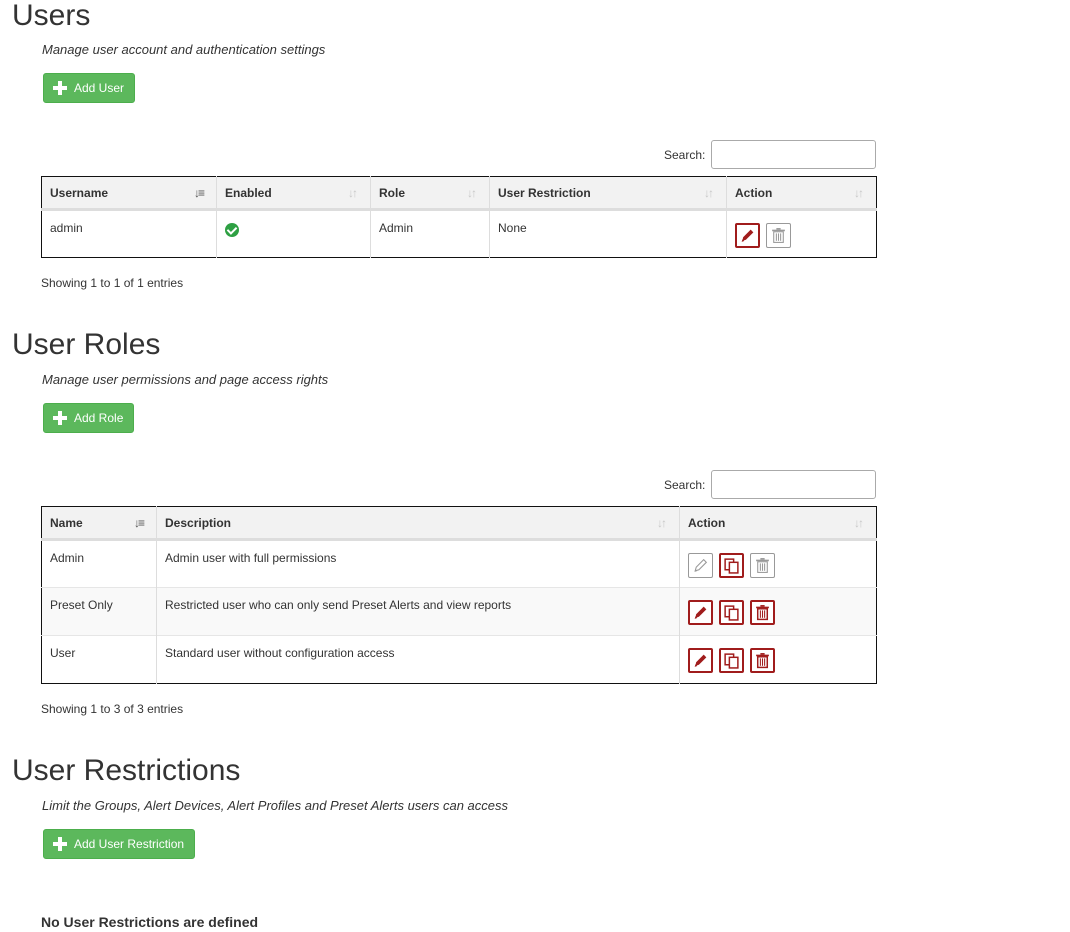  What do you see at coordinates (86, 344) in the screenshot?
I see `roles-title: User Roles` at bounding box center [86, 344].